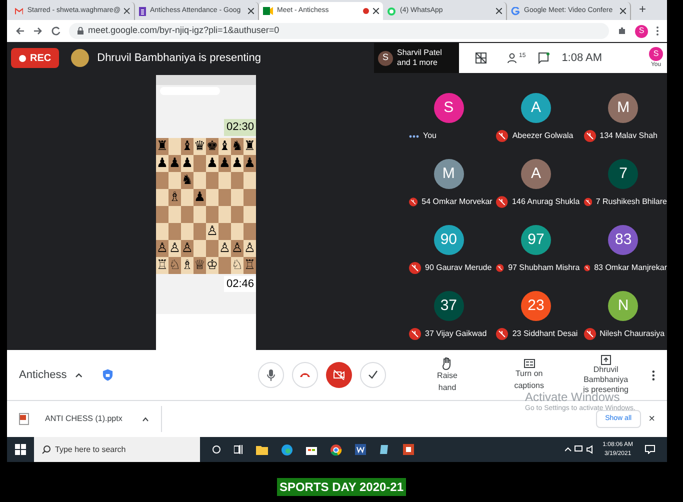 This screenshot has width=683, height=502. I want to click on layout-icon, so click(481, 58).